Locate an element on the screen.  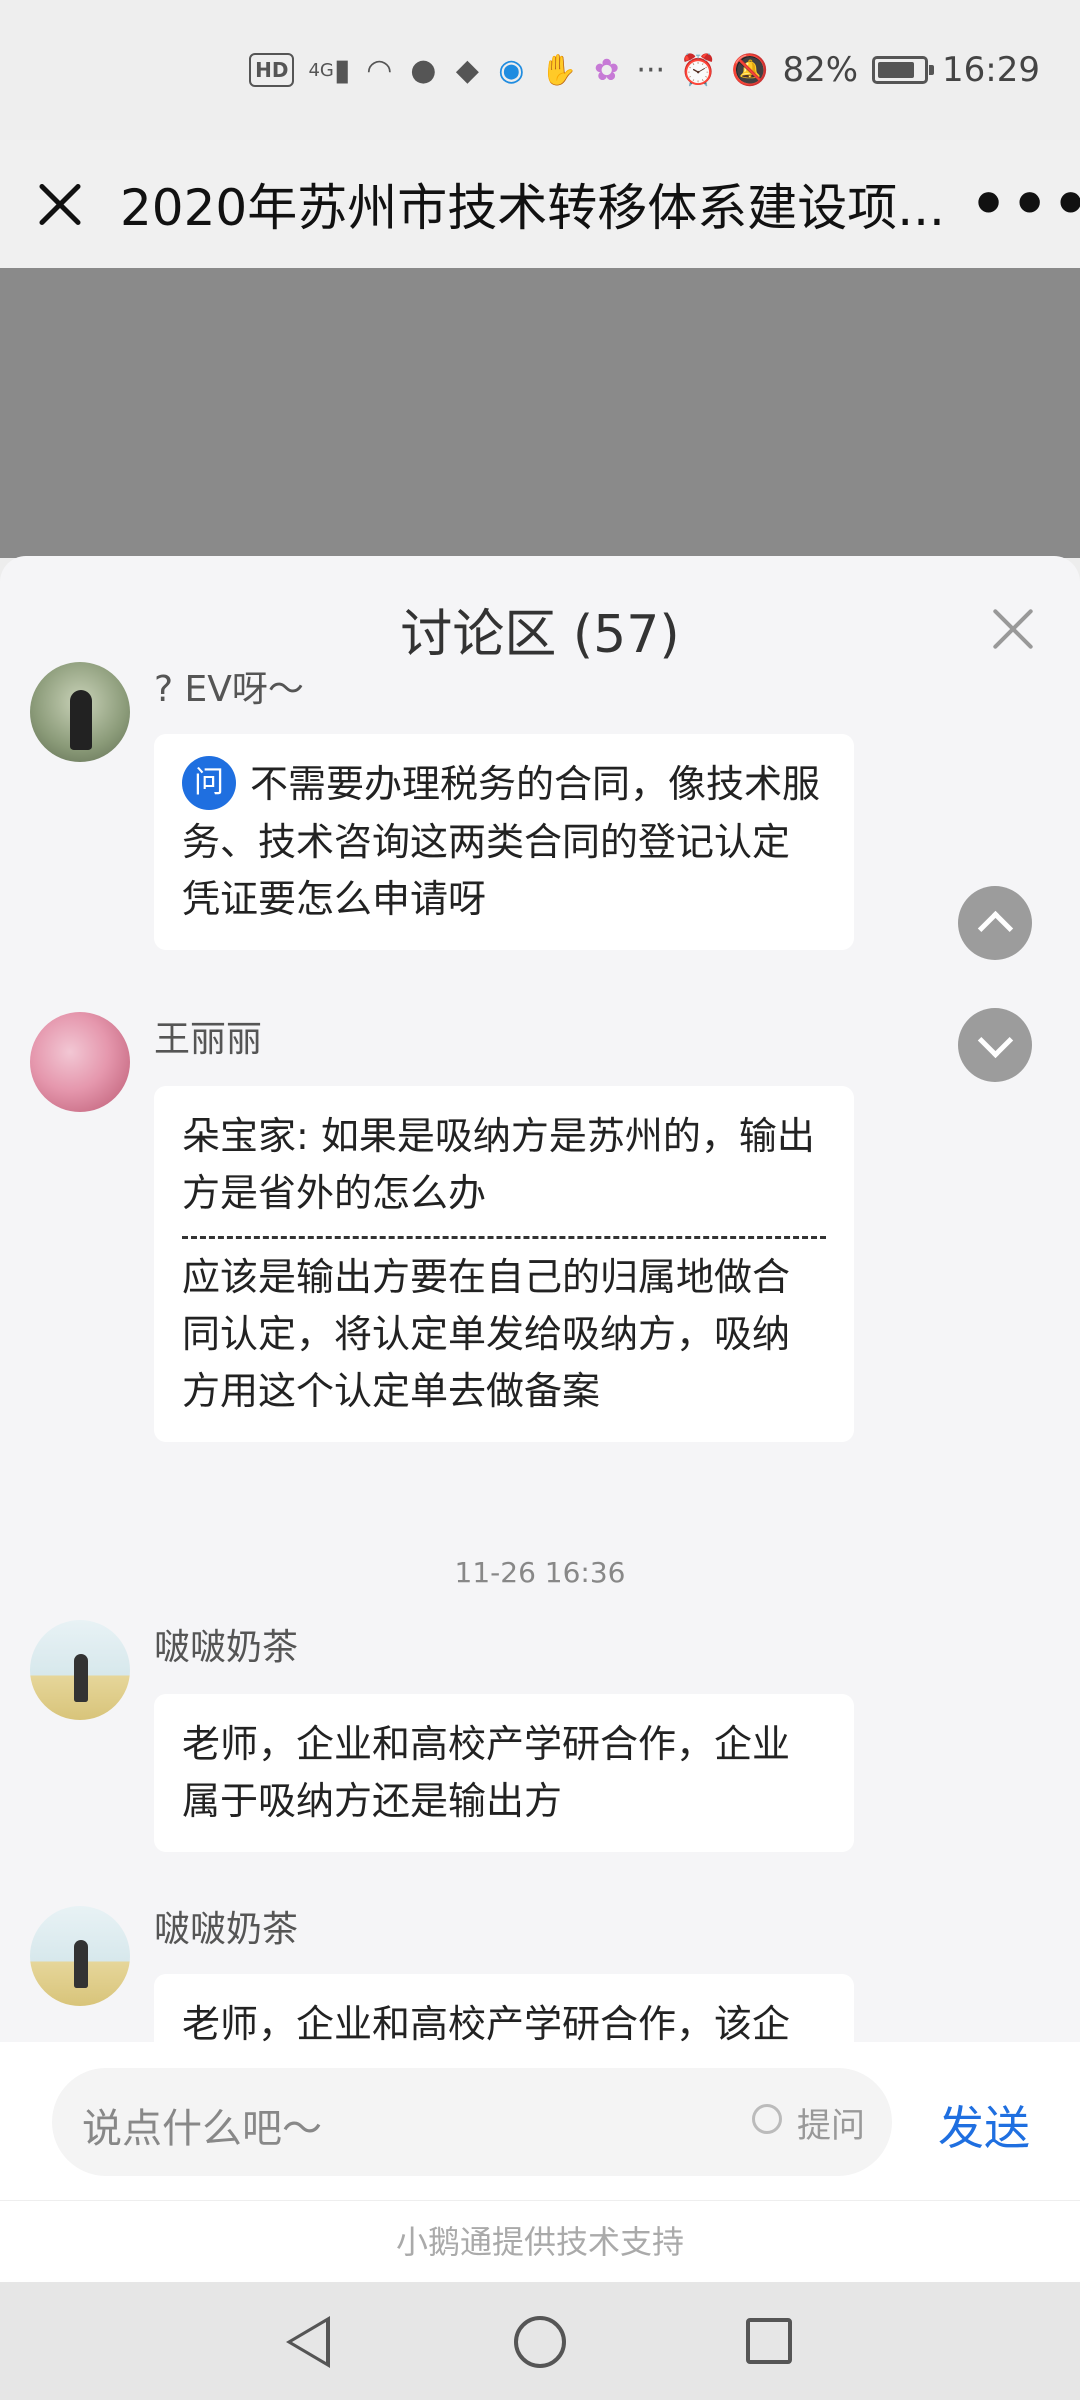
powered-by: 小鹅通提供技术支持 is located at coordinates (540, 2241).